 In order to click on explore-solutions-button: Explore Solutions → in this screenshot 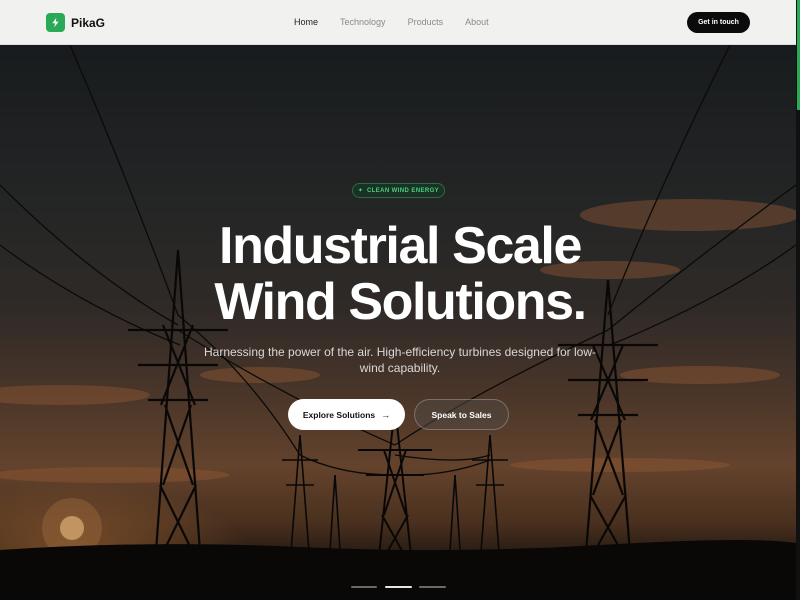, I will do `click(346, 414)`.